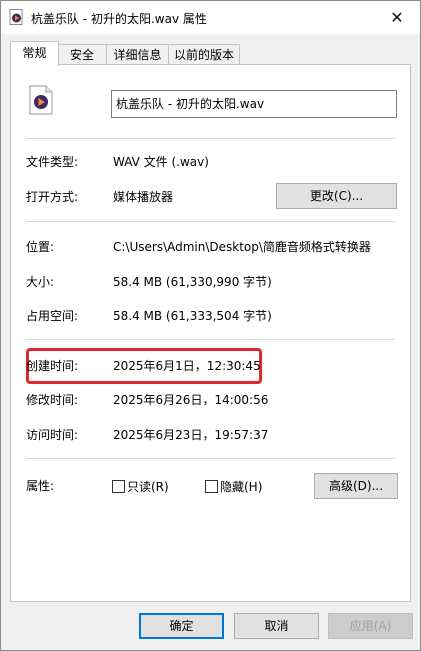 Image resolution: width=421 pixels, height=651 pixels. I want to click on disk-size-value: 58.4 MB (61,333,504 字节), so click(192, 316).